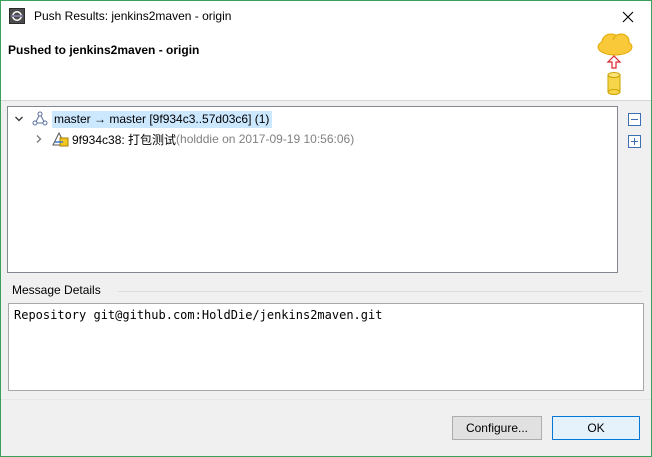 Image resolution: width=652 pixels, height=457 pixels. I want to click on window-title: Push Results: jenkins2maven - origin, so click(133, 16).